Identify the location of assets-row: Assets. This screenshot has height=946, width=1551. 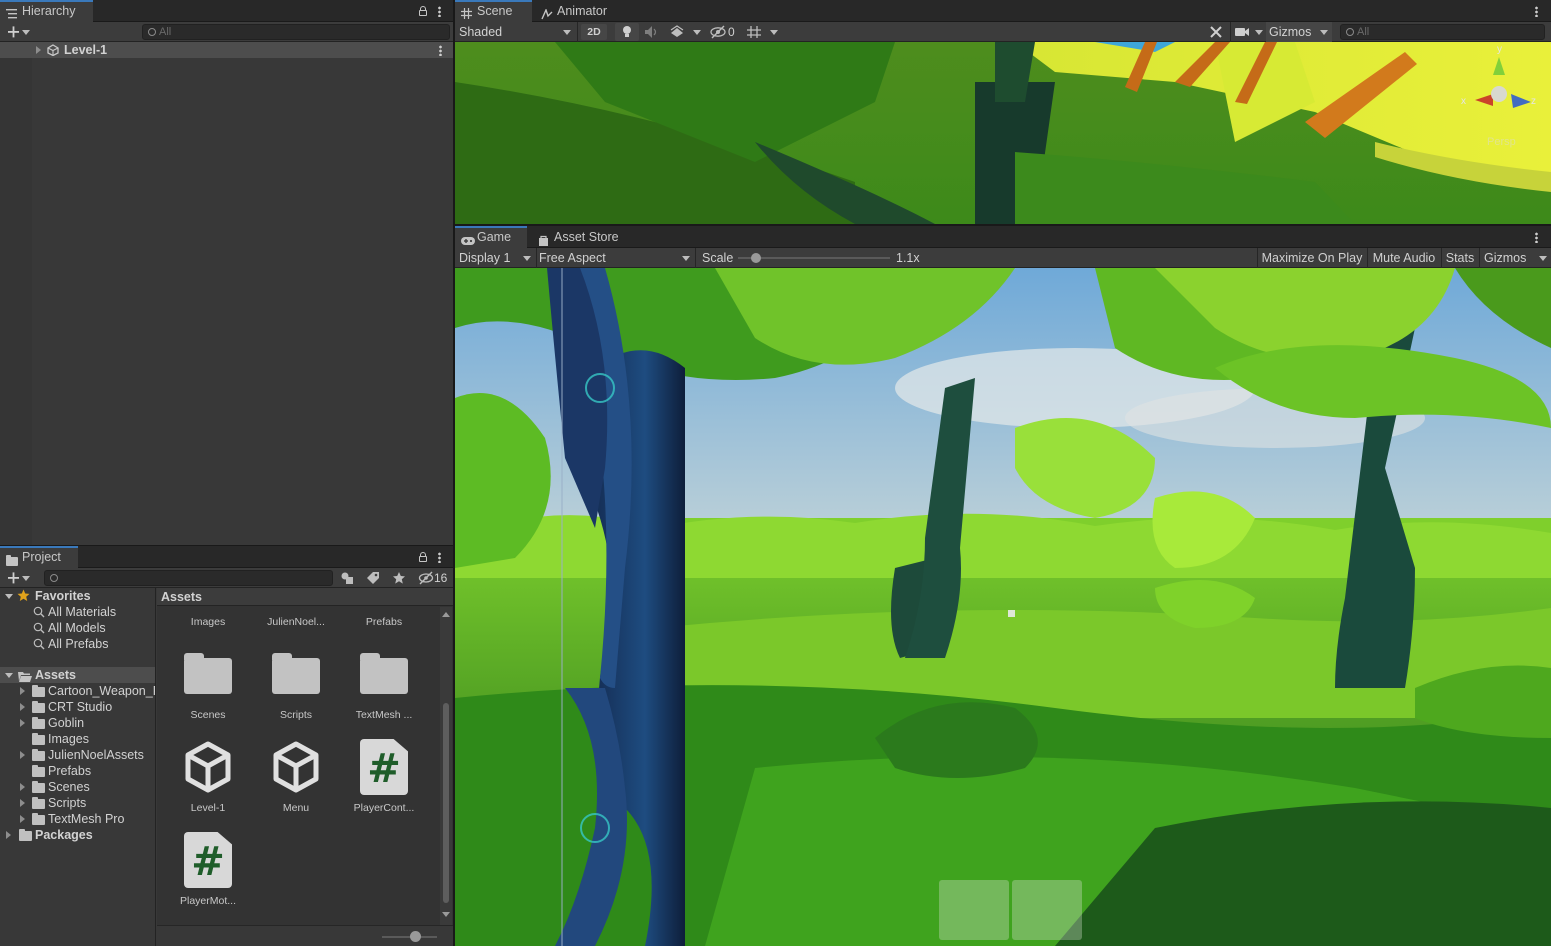
(77, 675).